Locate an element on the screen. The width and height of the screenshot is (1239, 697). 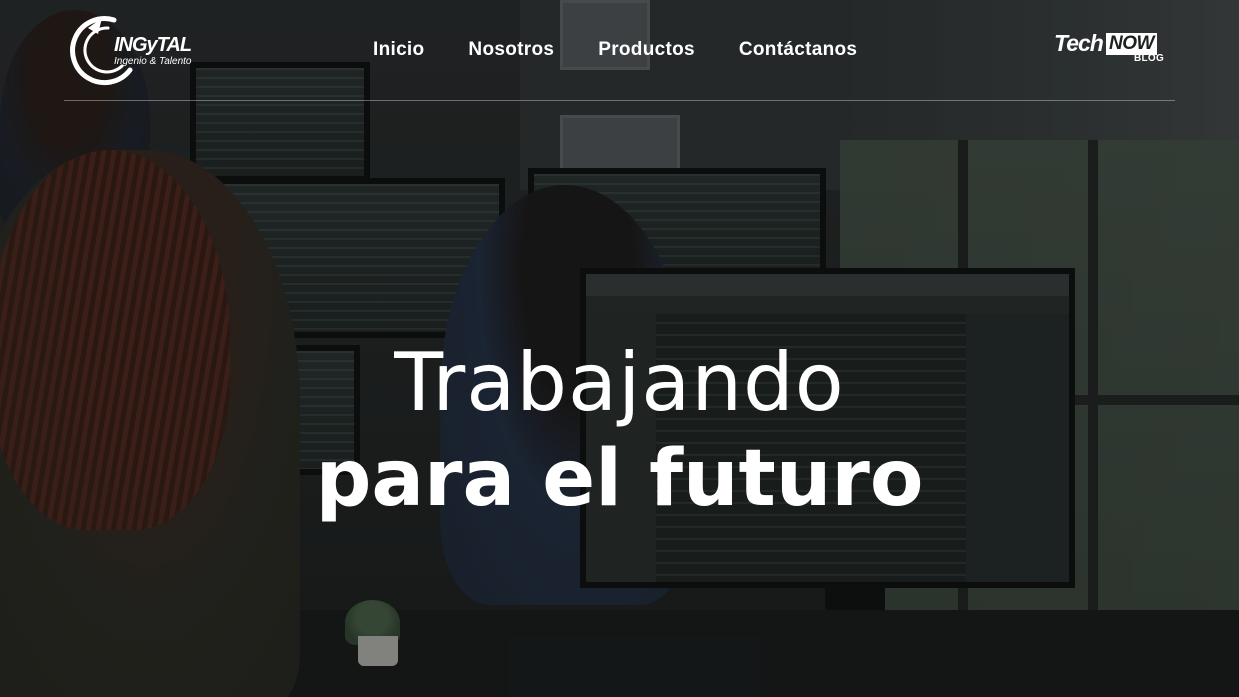
technow-blog-link: Tech NOW BLOG is located at coordinates (1110, 49).